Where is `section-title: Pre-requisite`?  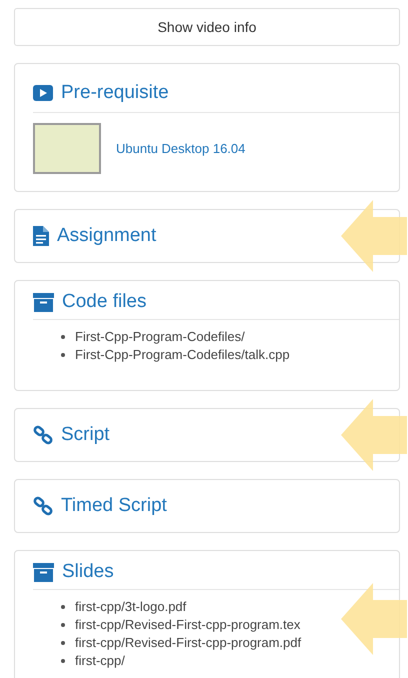 section-title: Pre-requisite is located at coordinates (115, 93).